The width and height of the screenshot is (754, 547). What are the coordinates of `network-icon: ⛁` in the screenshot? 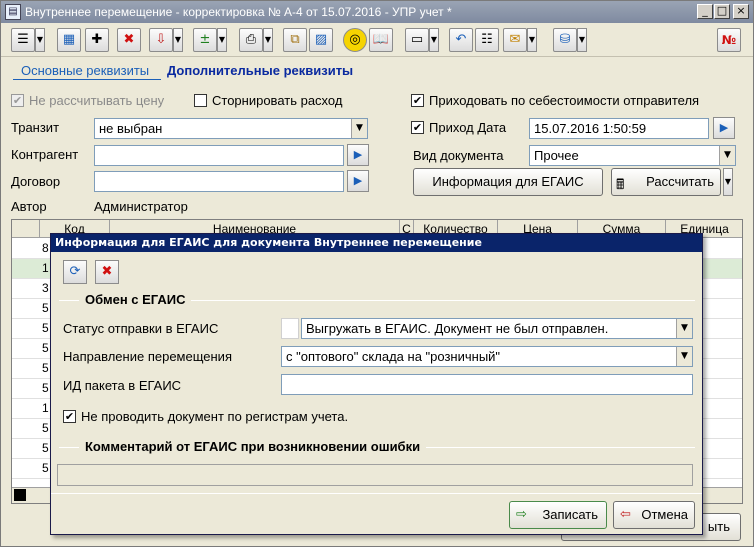 It's located at (565, 40).